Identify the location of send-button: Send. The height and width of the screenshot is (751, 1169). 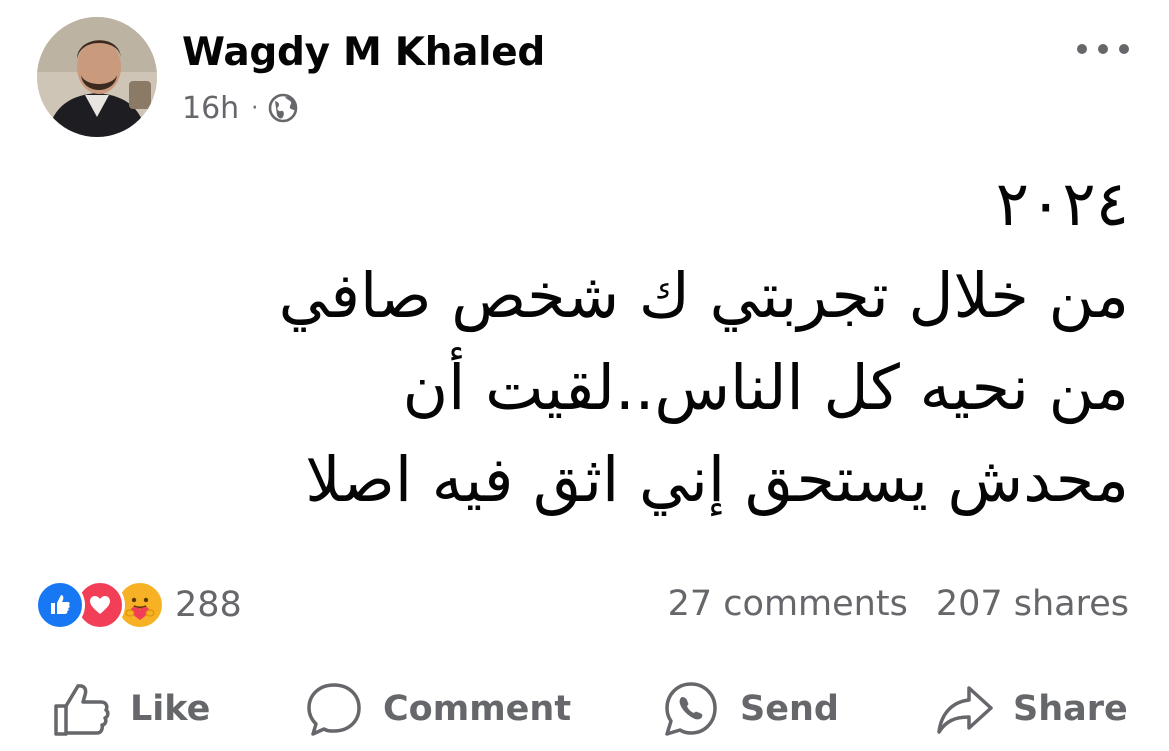
(750, 709).